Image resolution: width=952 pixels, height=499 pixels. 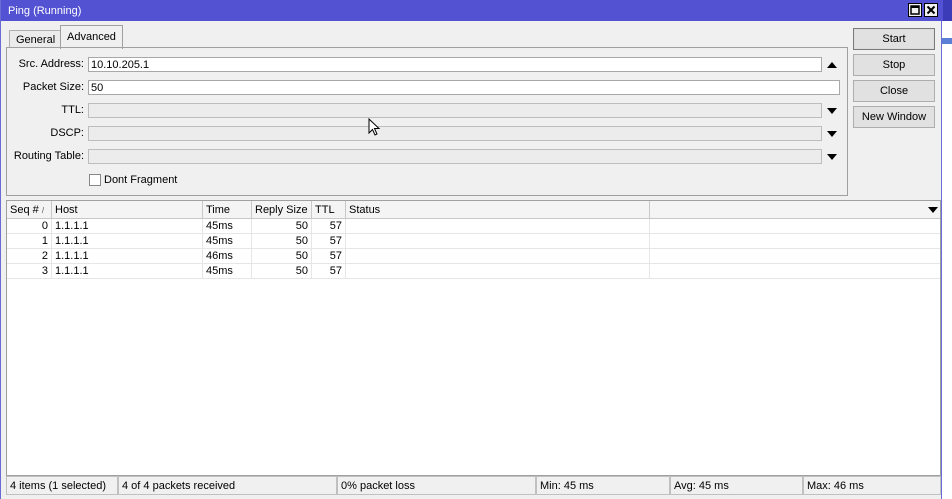 What do you see at coordinates (365, 210) in the screenshot?
I see `column-status-label: Status` at bounding box center [365, 210].